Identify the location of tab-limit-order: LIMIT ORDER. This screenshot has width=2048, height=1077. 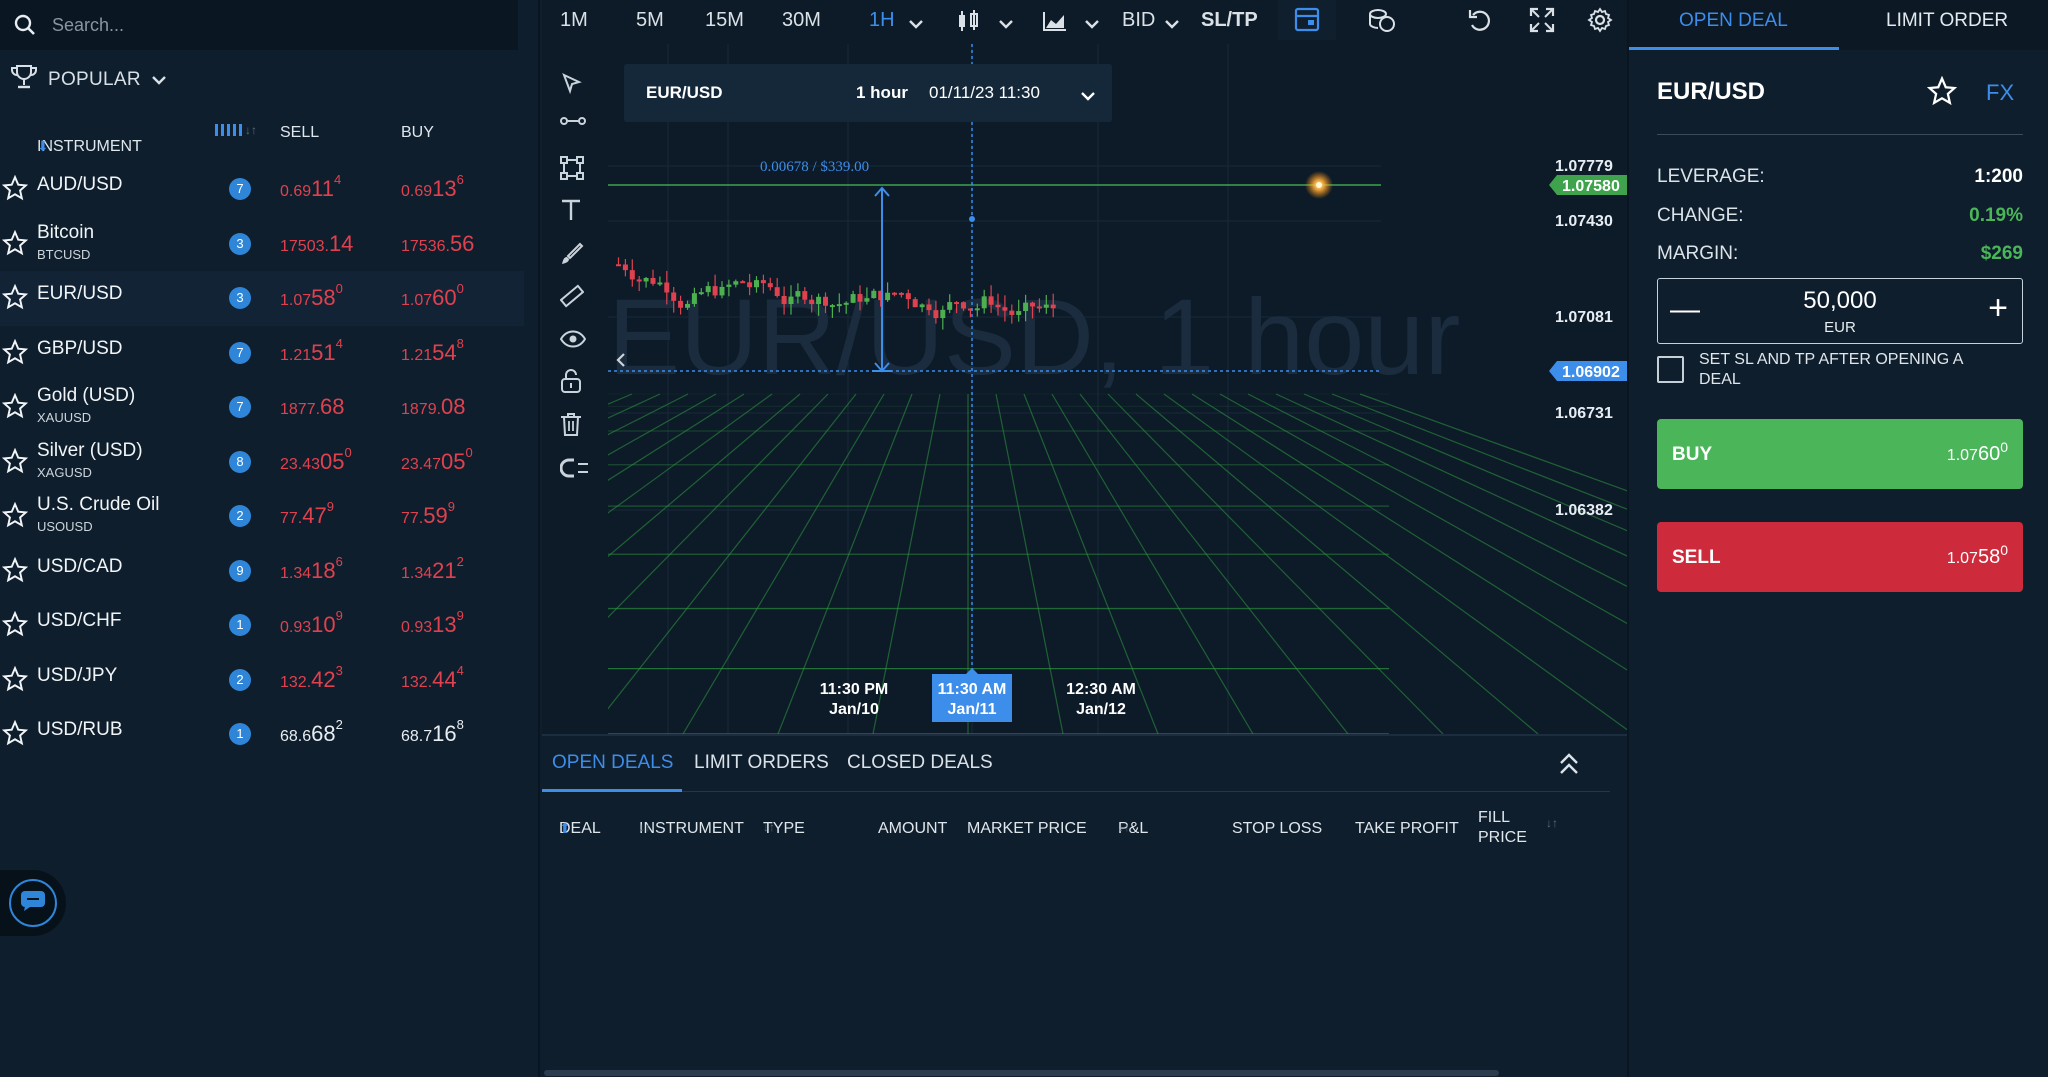
(1947, 21).